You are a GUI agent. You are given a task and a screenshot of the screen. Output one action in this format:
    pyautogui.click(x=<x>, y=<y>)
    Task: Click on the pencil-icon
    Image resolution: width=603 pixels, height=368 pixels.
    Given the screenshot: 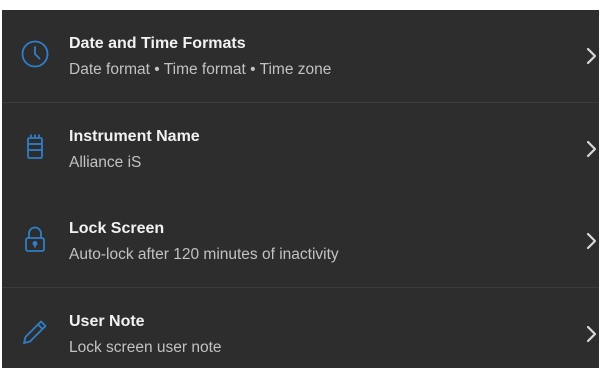 What is the action you would take?
    pyautogui.click(x=35, y=332)
    